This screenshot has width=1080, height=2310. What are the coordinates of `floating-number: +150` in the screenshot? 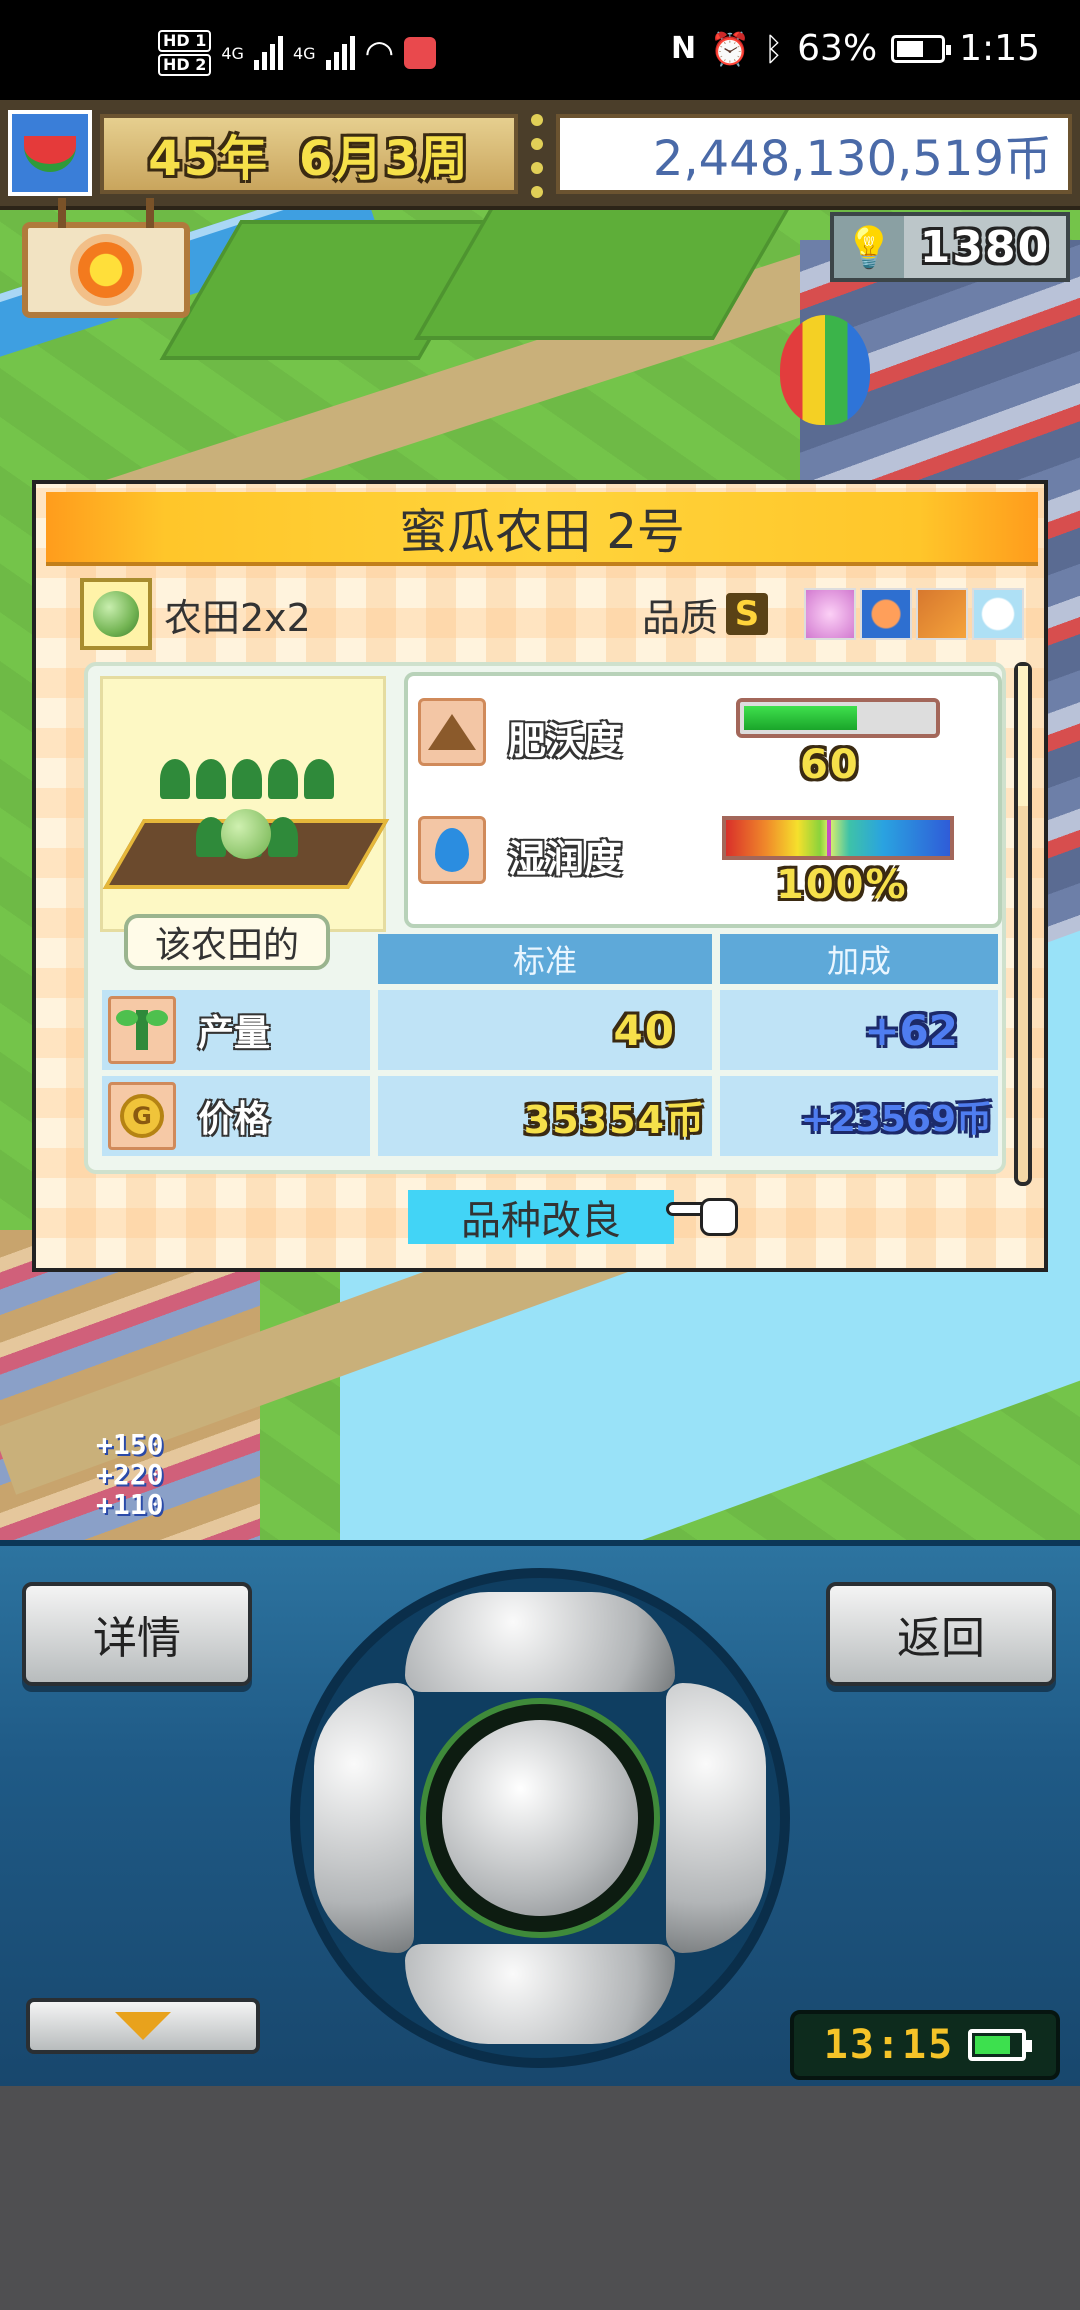 It's located at (130, 1444).